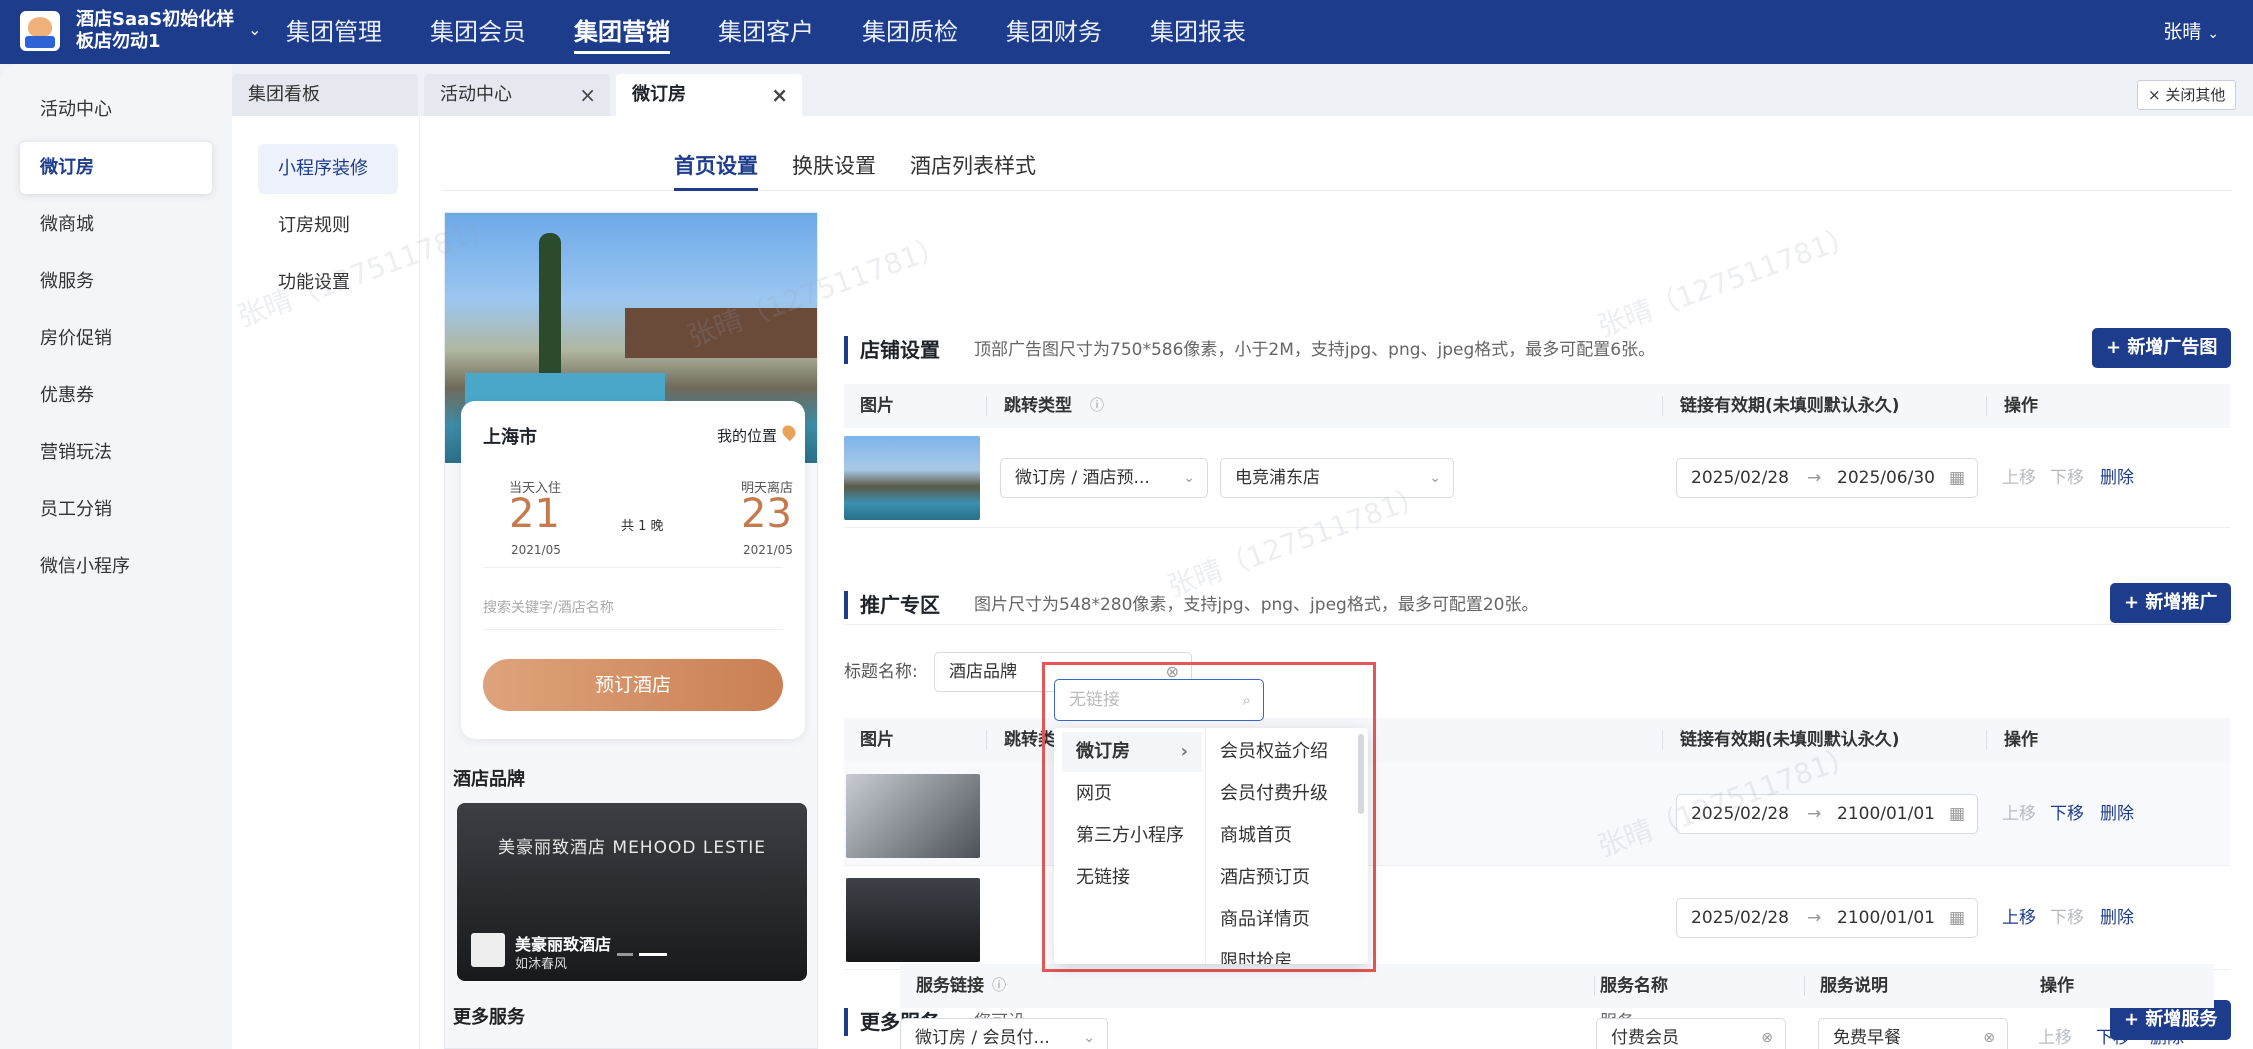 This screenshot has height=1049, width=2253. I want to click on sidebar-item-marketing-play: 营销玩法, so click(116, 453).